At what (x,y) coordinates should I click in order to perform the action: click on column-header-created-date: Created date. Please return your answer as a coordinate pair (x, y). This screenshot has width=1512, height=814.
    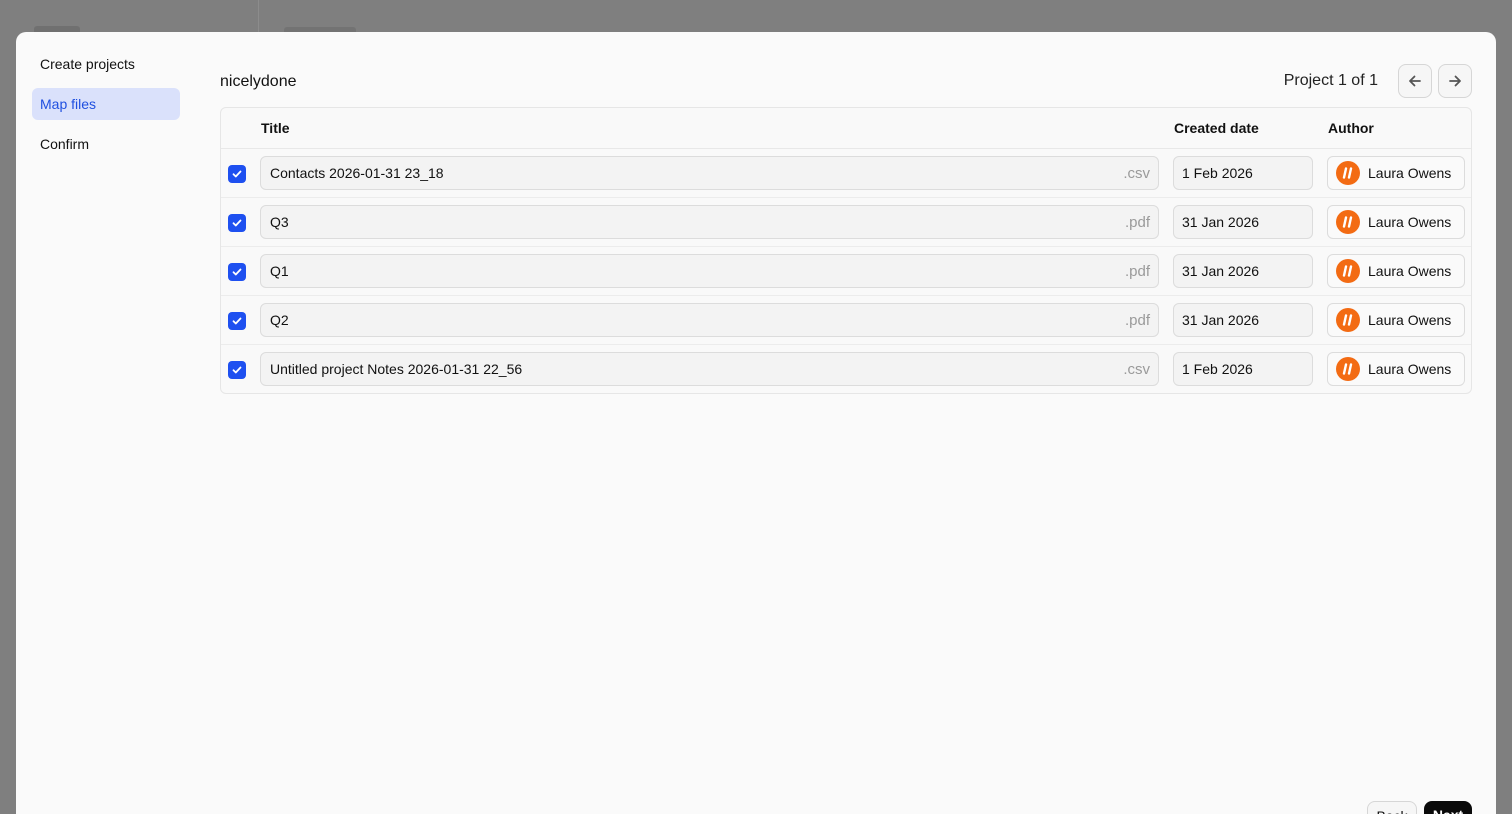
    Looking at the image, I should click on (1216, 128).